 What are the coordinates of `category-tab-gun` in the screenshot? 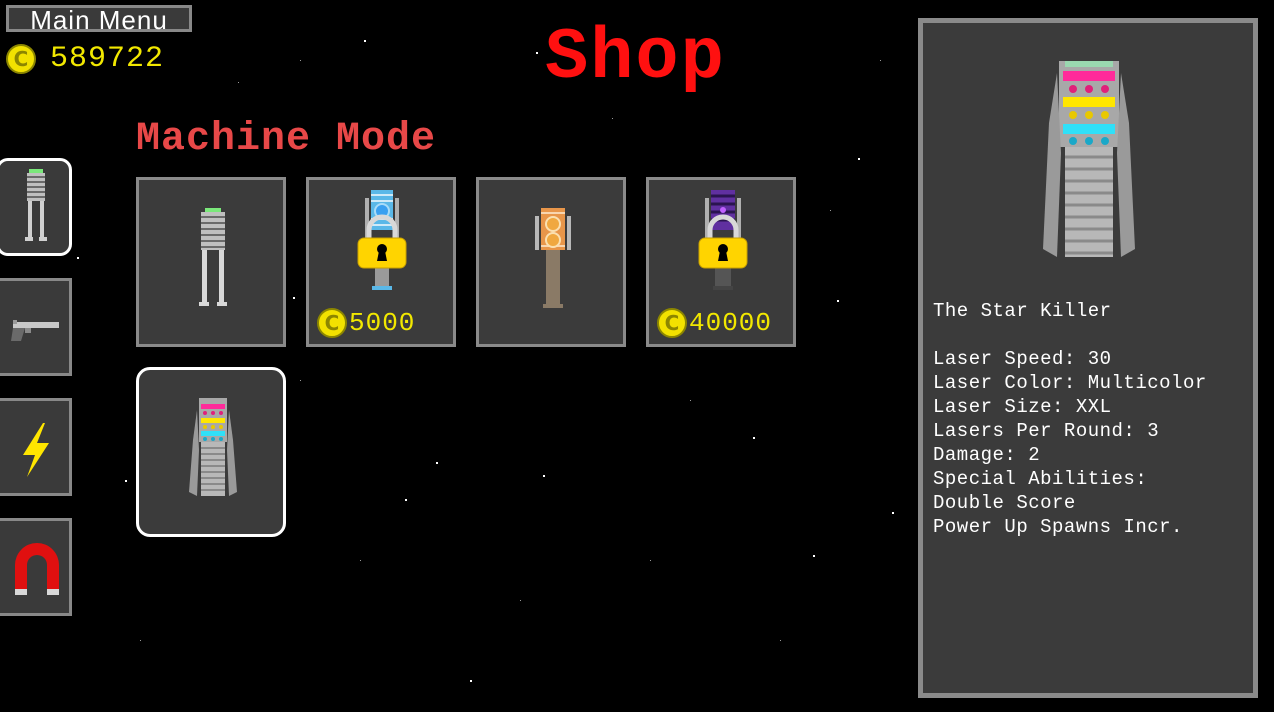 It's located at (36, 327).